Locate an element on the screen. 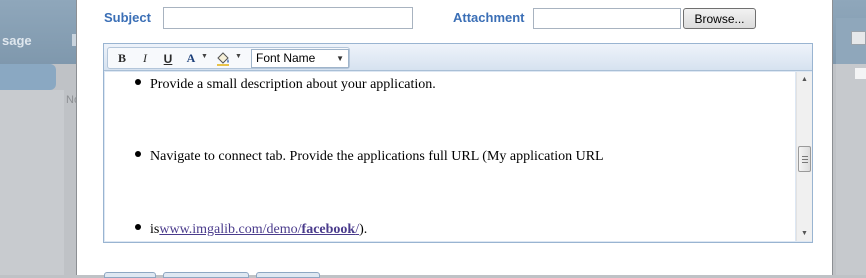 The height and width of the screenshot is (278, 866). scrollbar-thumb is located at coordinates (804, 159).